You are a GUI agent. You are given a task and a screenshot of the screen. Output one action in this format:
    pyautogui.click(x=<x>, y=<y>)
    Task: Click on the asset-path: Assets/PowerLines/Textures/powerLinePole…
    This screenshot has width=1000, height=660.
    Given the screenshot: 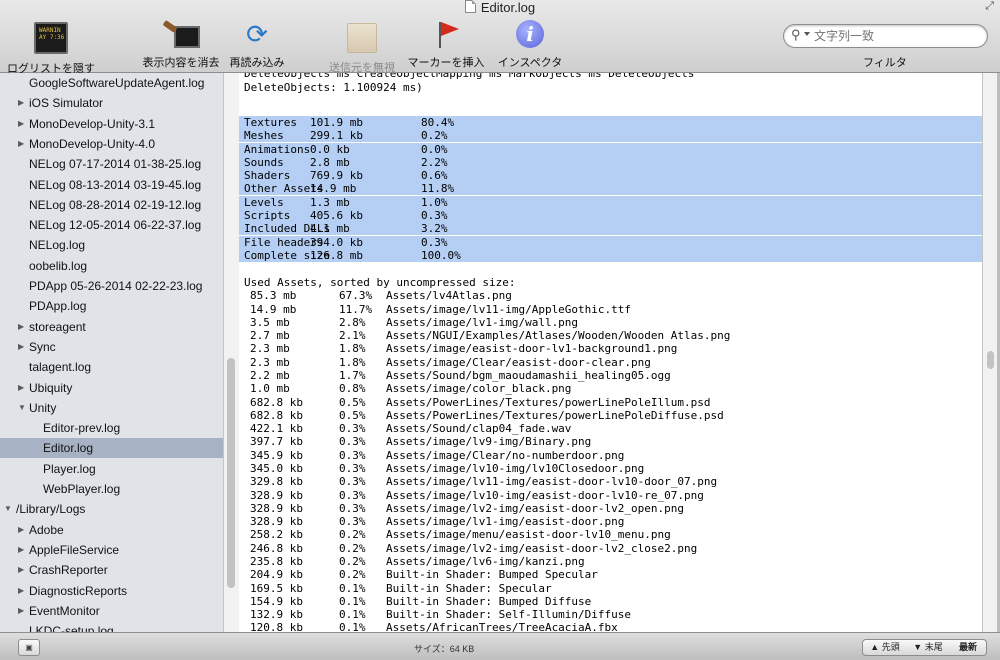 What is the action you would take?
    pyautogui.click(x=555, y=415)
    